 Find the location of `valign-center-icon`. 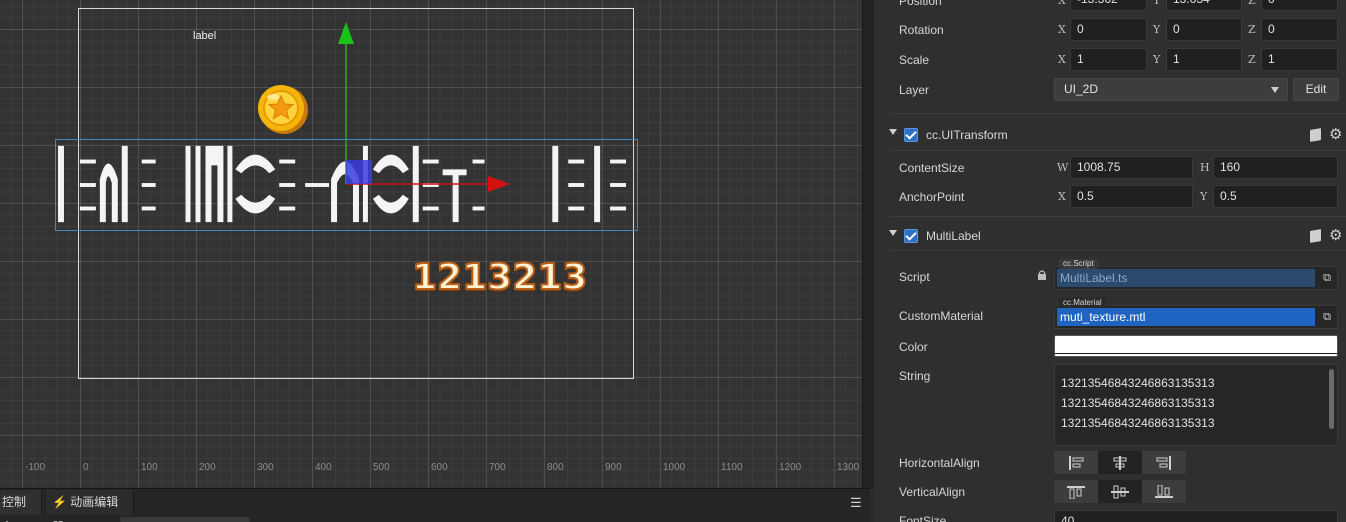

valign-center-icon is located at coordinates (1120, 491).